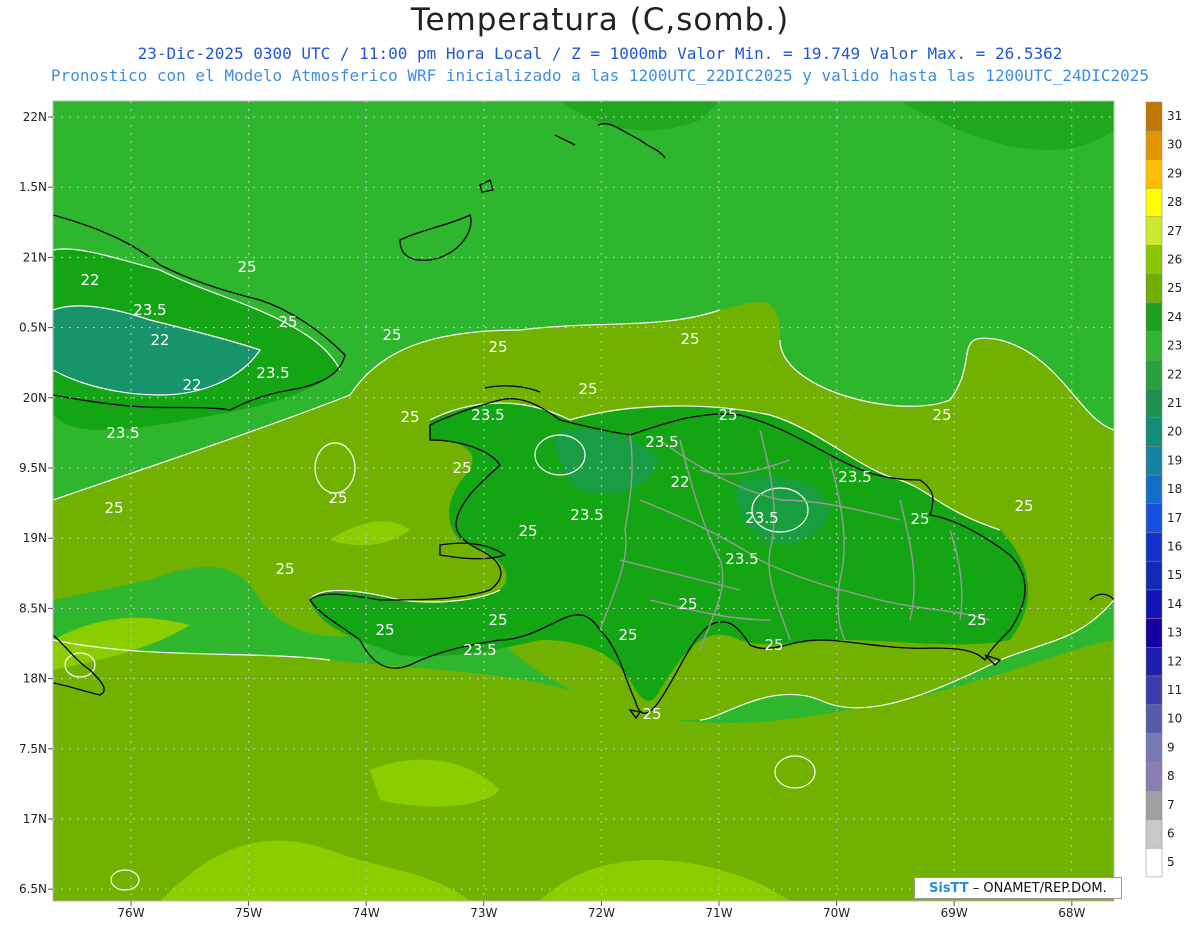 This screenshot has width=1200, height=927. I want to click on colorbar-label: 18, so click(1174, 489).